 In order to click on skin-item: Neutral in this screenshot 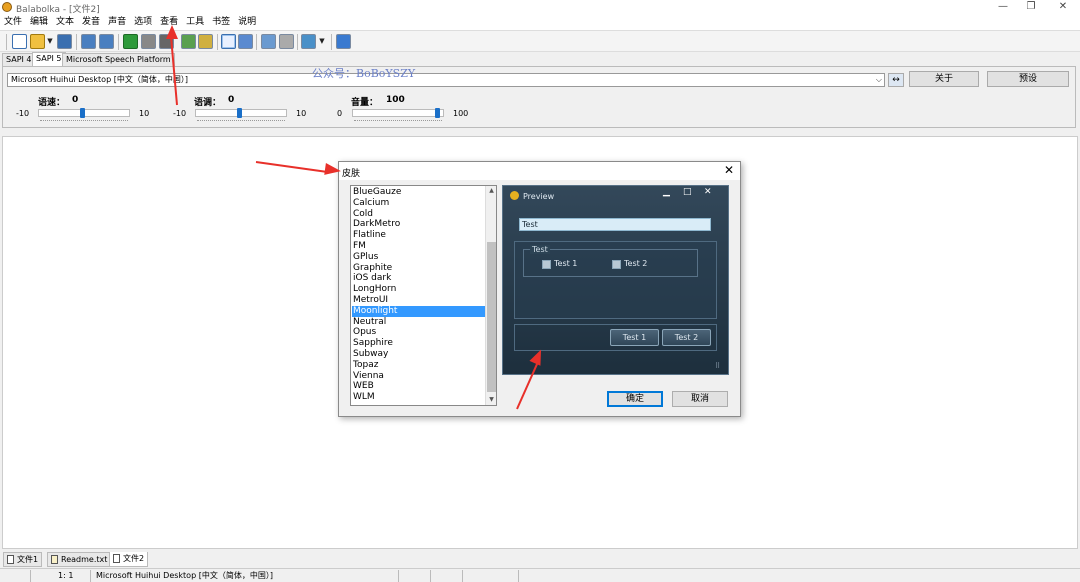, I will do `click(418, 322)`.